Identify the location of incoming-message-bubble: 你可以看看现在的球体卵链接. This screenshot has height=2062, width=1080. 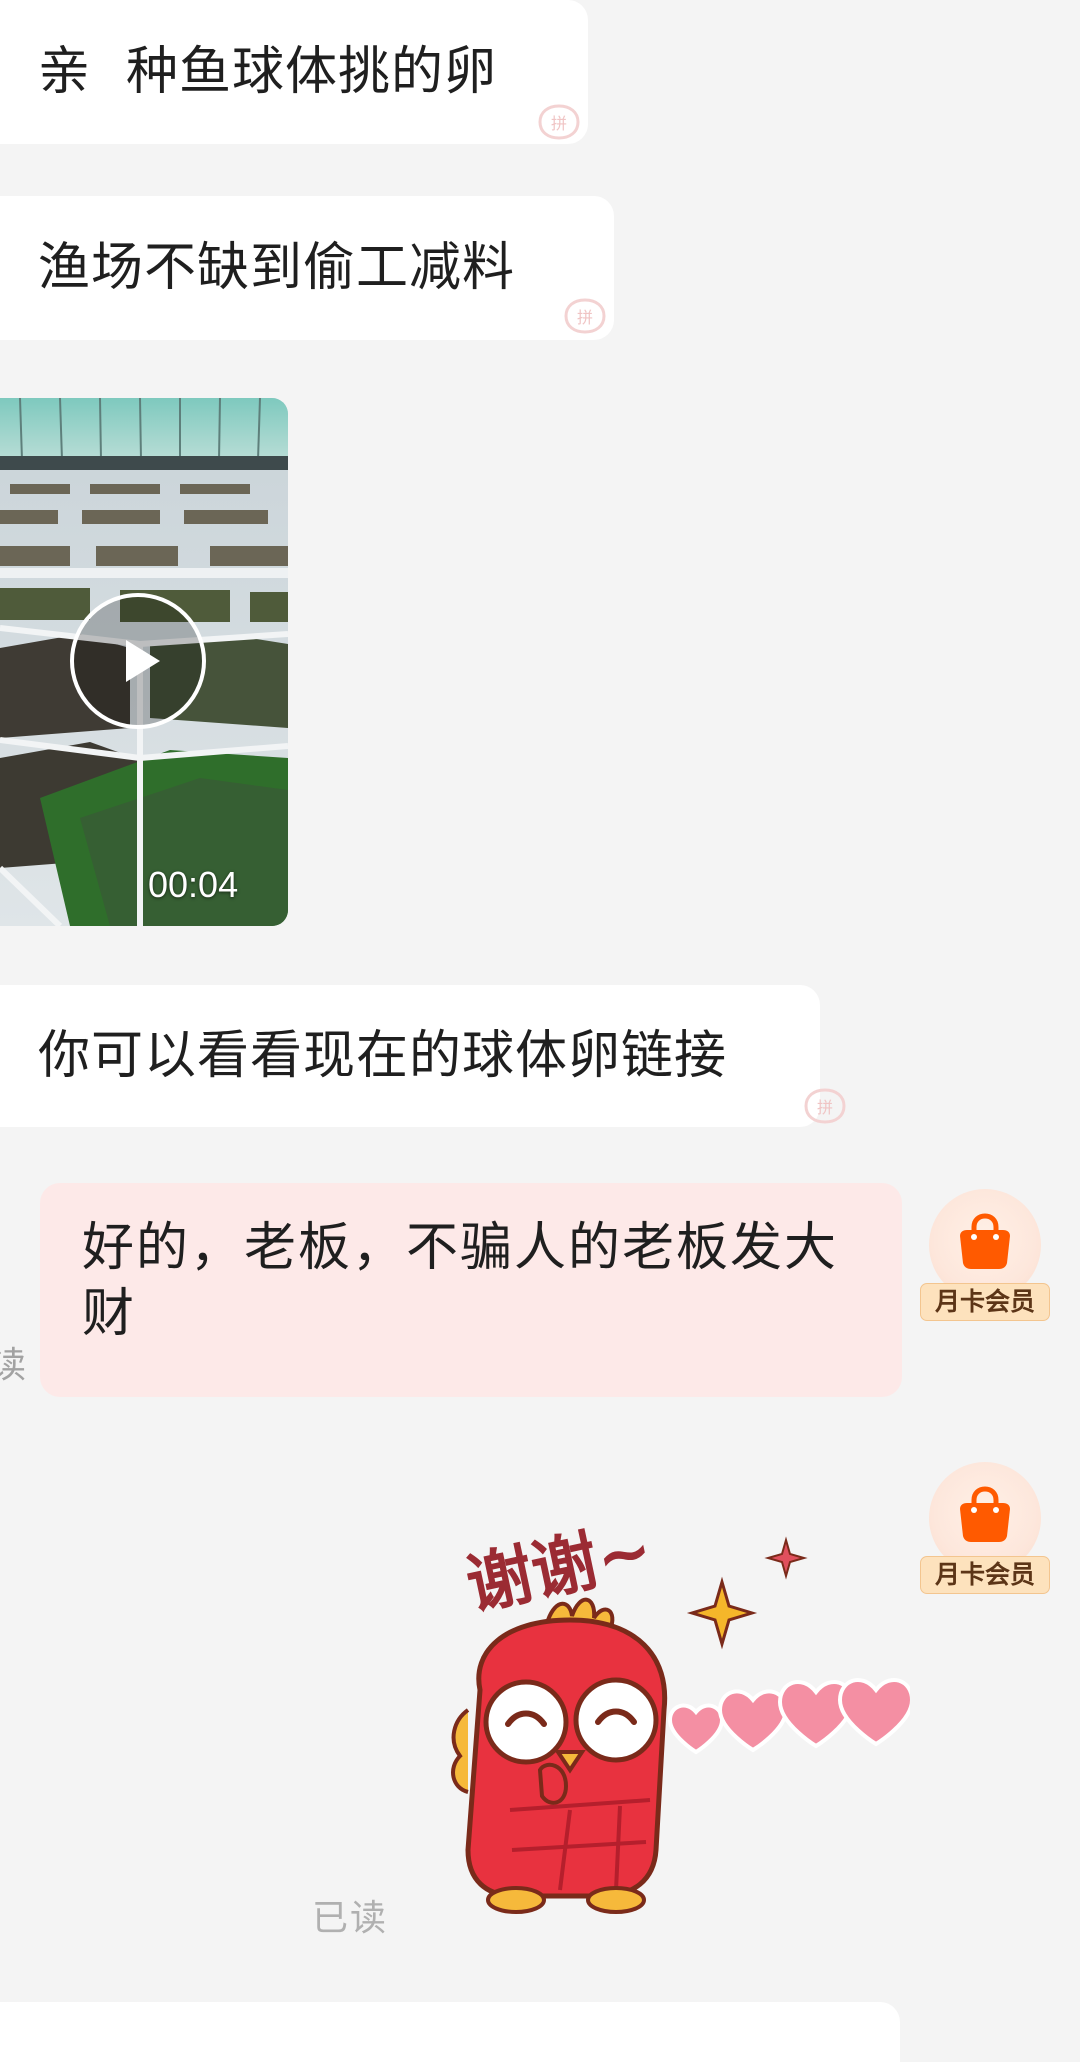
(410, 1056).